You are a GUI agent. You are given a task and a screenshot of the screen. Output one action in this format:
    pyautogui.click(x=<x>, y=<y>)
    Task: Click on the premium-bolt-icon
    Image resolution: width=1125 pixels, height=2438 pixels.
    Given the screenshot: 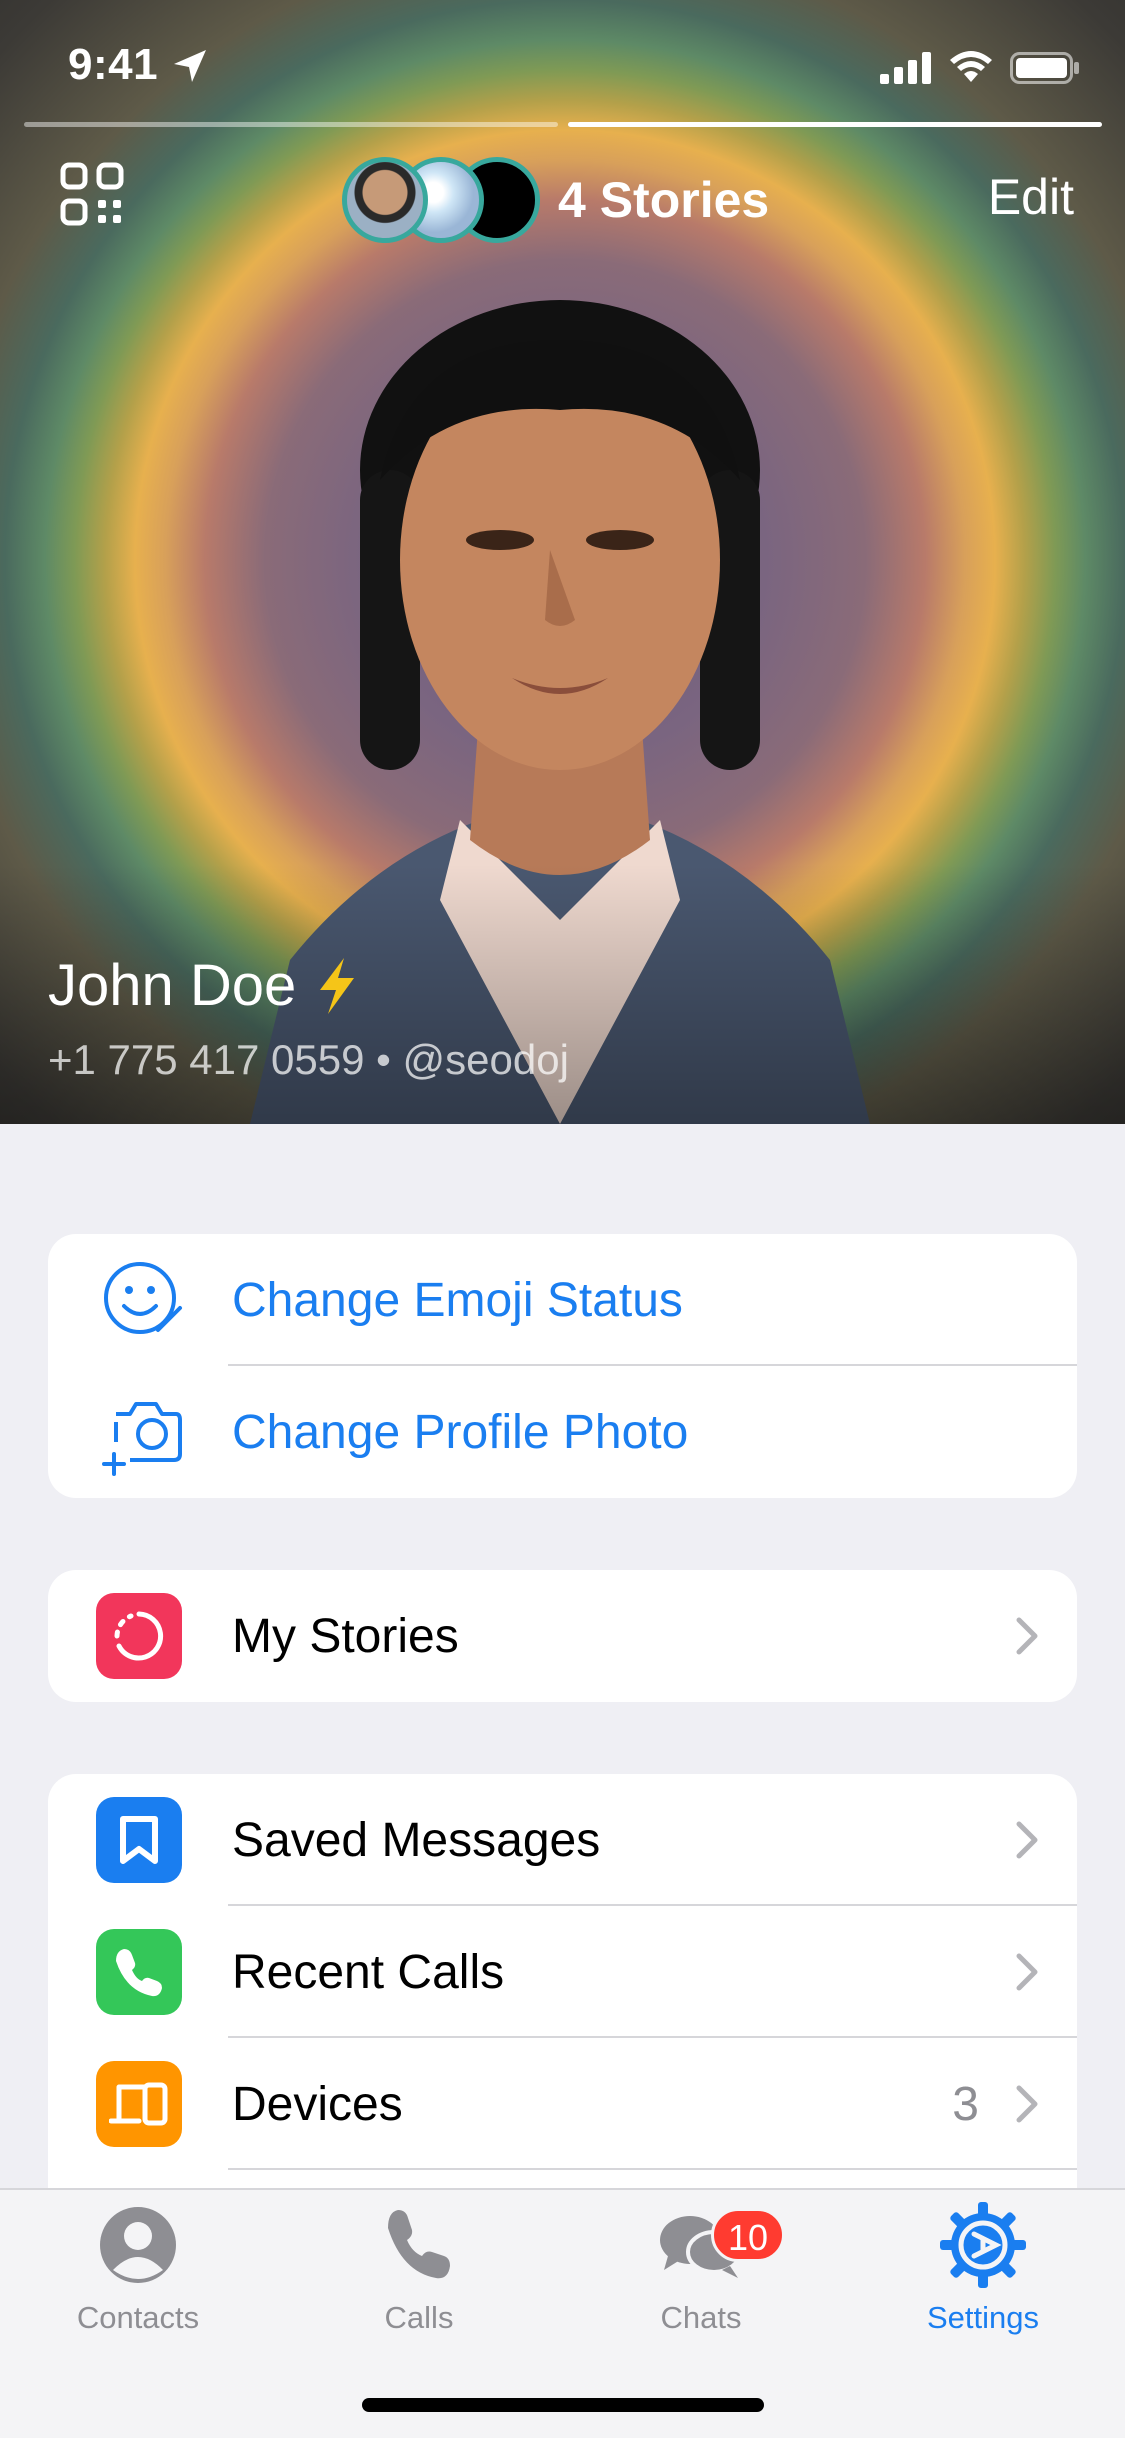 What is the action you would take?
    pyautogui.click(x=337, y=985)
    